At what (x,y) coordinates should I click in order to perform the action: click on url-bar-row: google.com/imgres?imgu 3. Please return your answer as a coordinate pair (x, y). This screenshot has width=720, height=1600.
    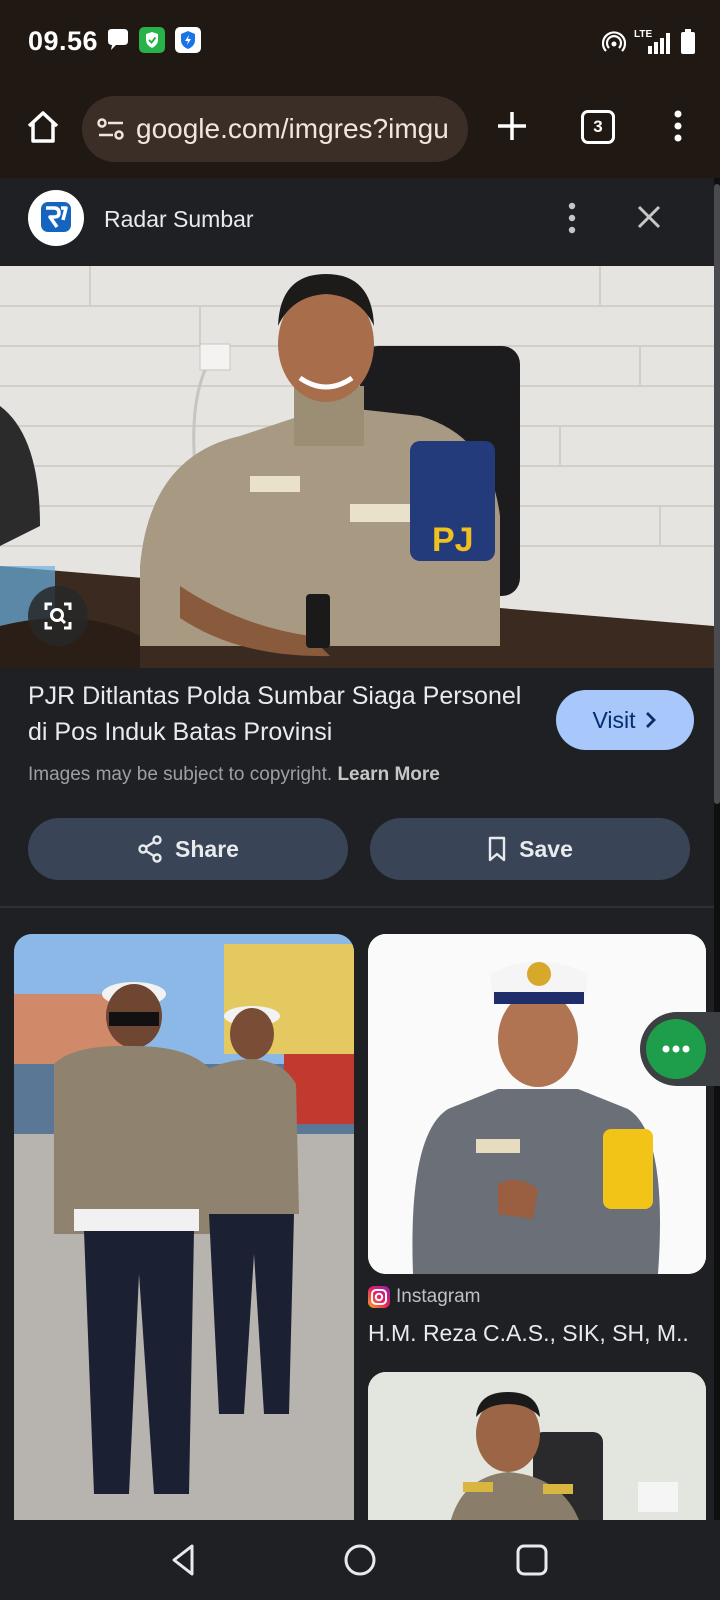
    Looking at the image, I should click on (360, 129).